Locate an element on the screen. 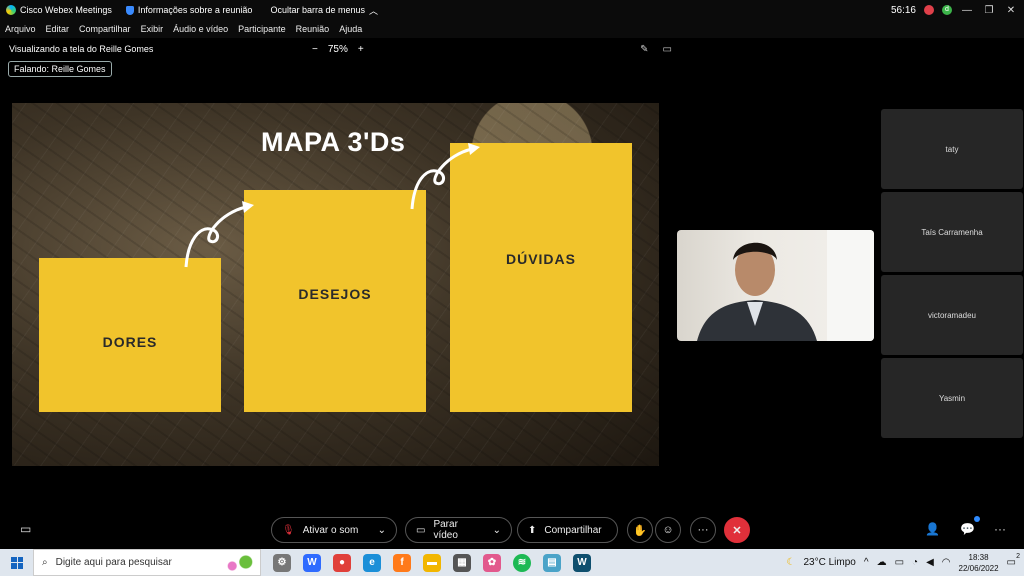 The width and height of the screenshot is (1024, 576). person-icon is located at coordinates (785, 285).